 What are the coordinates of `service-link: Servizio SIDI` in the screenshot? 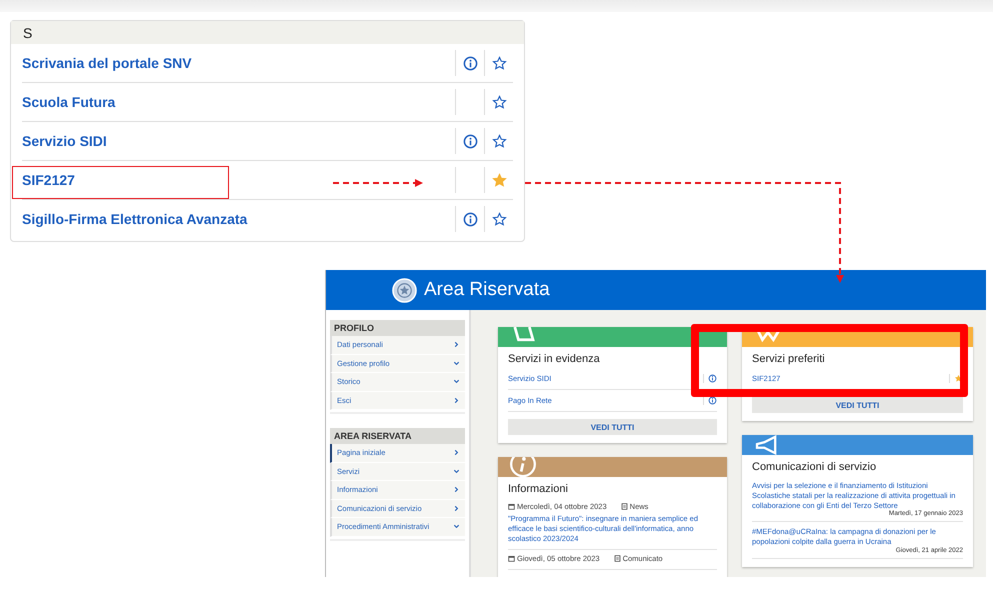 It's located at (238, 141).